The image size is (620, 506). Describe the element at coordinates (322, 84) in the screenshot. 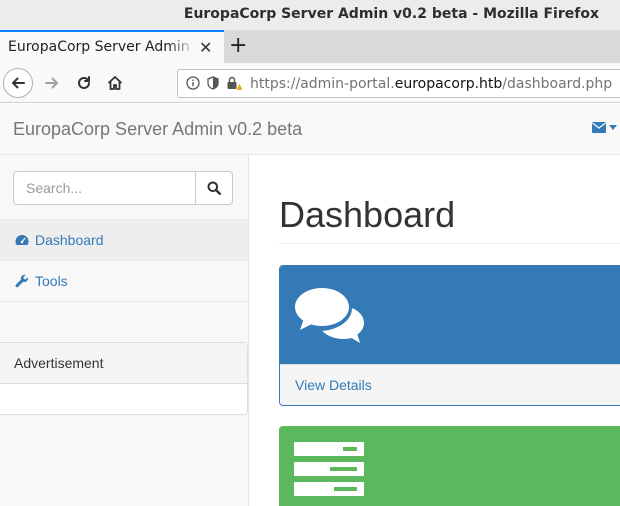

I see `url-scheme: https://admin-portal.` at that location.